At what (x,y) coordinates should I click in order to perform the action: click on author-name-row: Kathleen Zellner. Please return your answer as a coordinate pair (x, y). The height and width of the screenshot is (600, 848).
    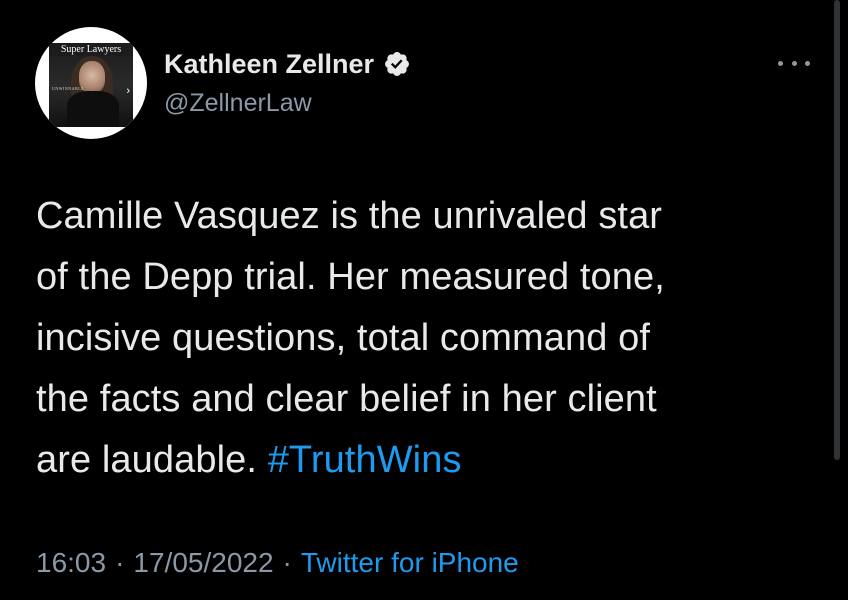
    Looking at the image, I should click on (287, 64).